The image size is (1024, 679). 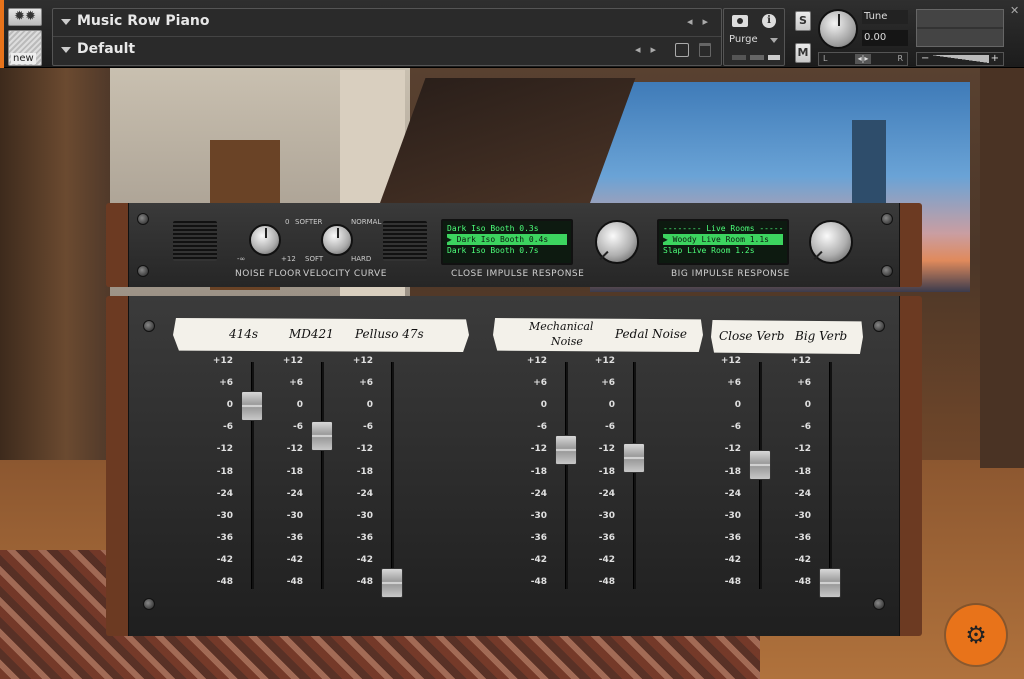 I want to click on close-ir-item: Dark Iso Booth 0.7s, so click(x=507, y=250).